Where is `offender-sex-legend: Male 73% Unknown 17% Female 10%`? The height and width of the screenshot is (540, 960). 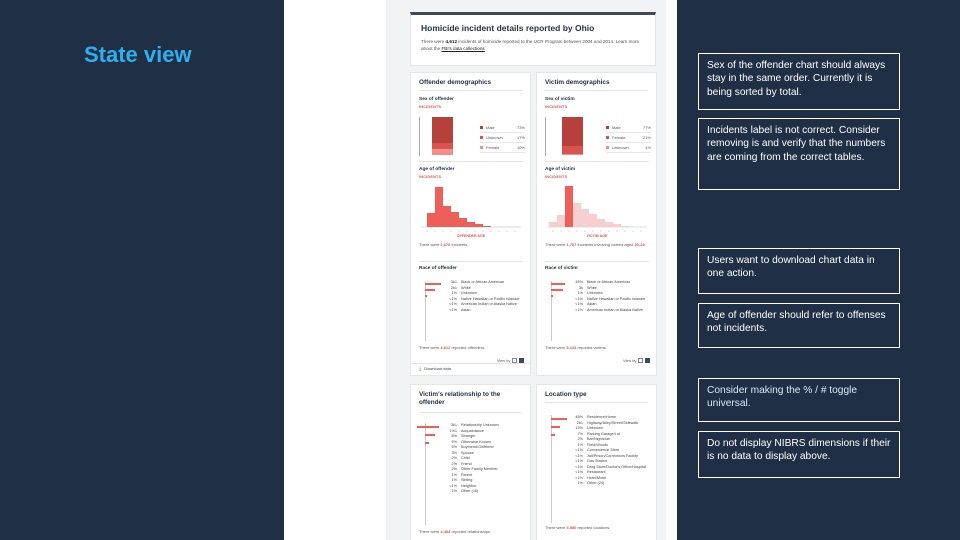 offender-sex-legend: Male 73% Unknown 17% Female 10% is located at coordinates (502, 138).